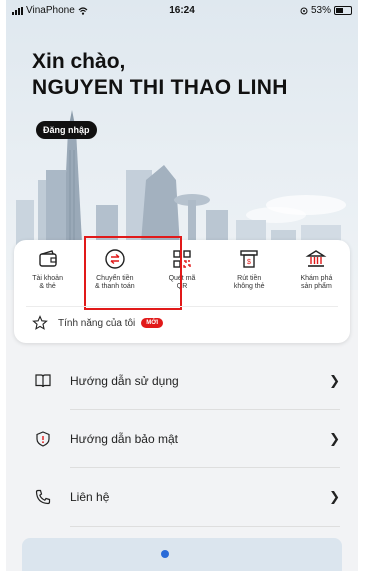  I want to click on wallet-icon, so click(47, 258).